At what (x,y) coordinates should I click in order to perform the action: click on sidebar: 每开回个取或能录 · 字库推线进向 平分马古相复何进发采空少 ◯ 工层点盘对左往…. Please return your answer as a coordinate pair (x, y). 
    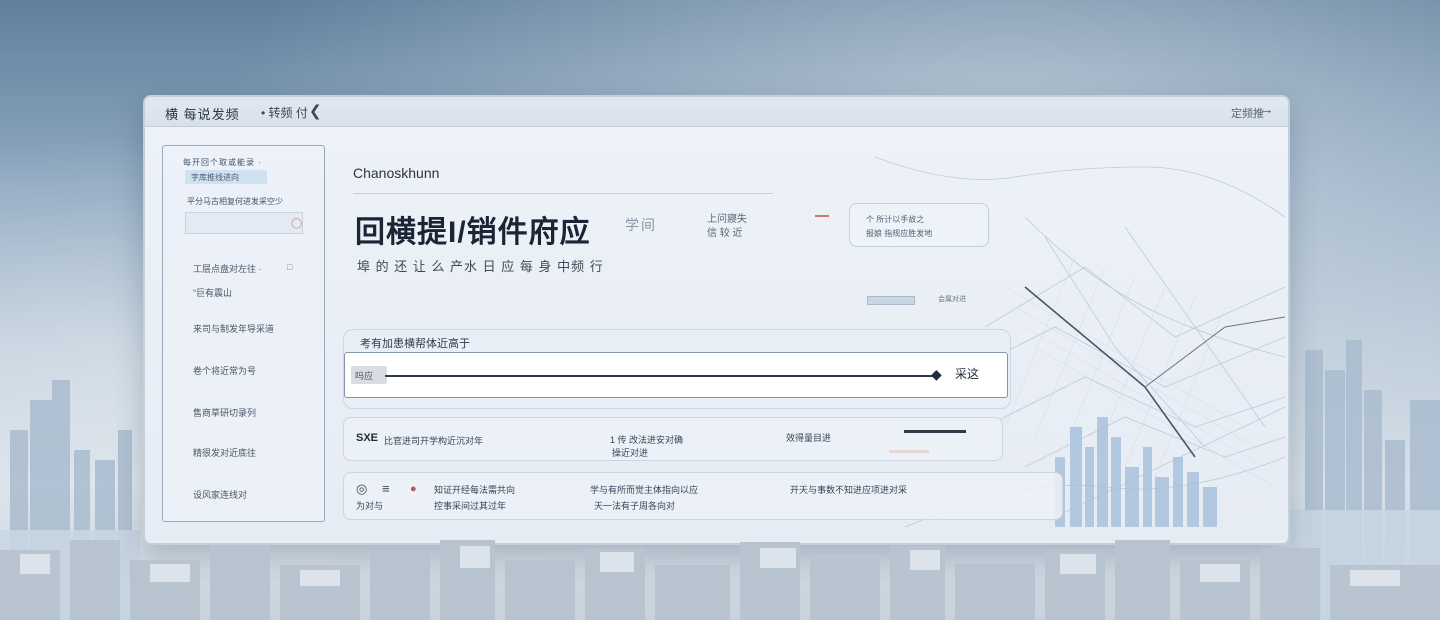
    Looking at the image, I should click on (243, 333).